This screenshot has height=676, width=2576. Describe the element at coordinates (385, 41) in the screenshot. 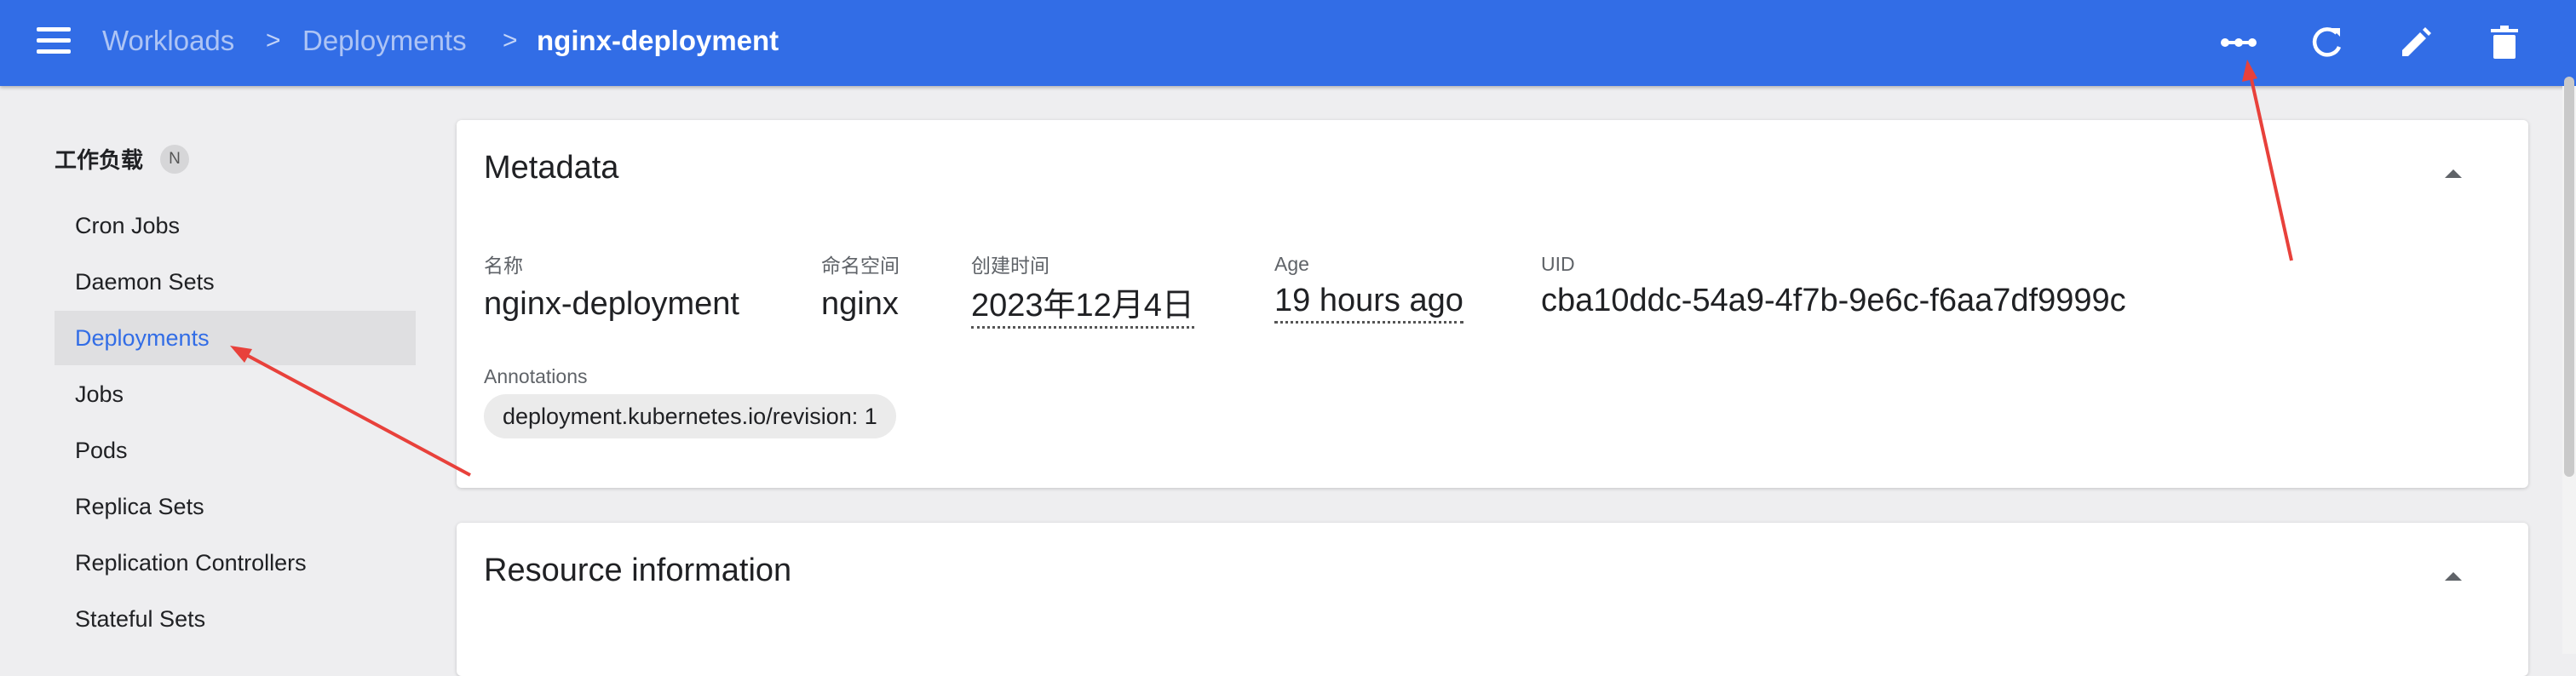

I see `breadcrumb-deployments: Deployments` at that location.